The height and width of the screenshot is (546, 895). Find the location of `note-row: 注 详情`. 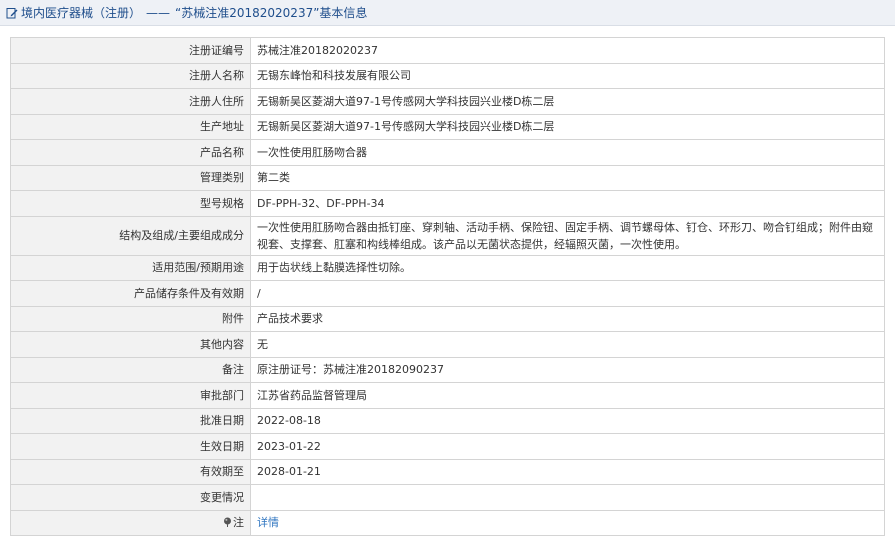

note-row: 注 详情 is located at coordinates (447, 522).